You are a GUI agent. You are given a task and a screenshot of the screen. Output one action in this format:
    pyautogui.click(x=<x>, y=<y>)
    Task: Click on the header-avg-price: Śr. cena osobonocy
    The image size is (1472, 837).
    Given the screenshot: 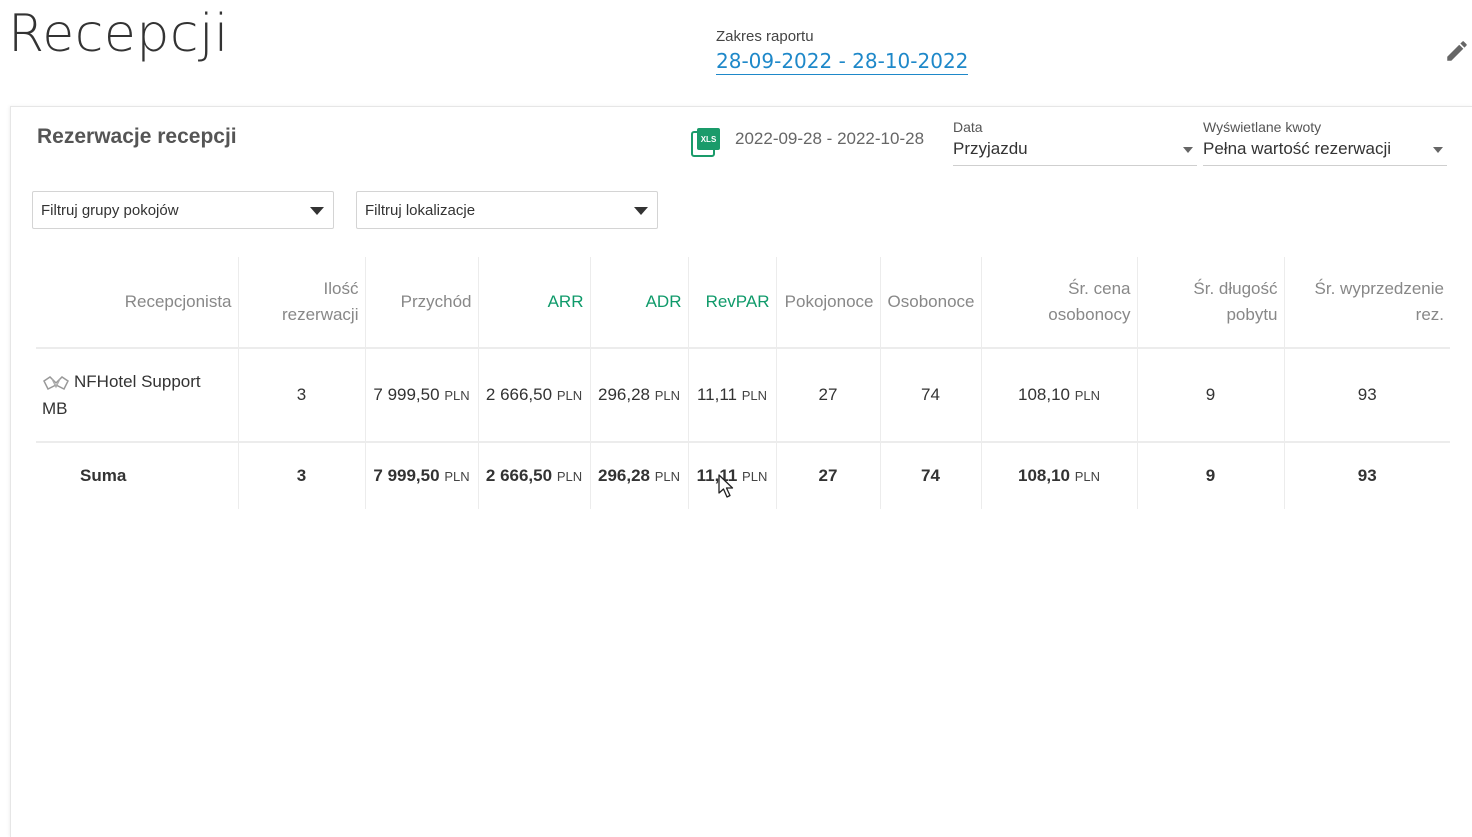 What is the action you would take?
    pyautogui.click(x=1058, y=302)
    